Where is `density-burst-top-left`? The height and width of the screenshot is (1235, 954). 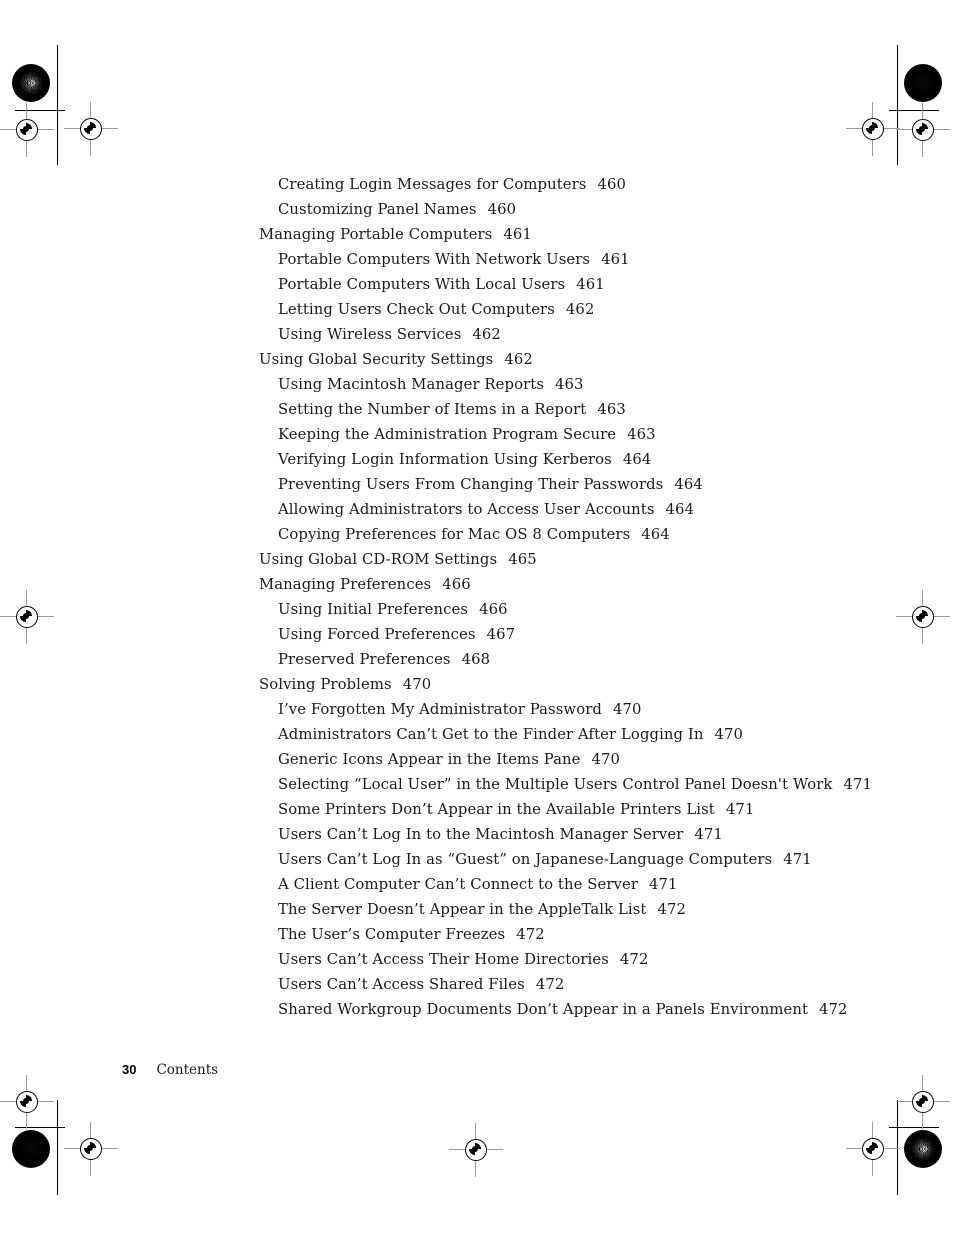
density-burst-top-left is located at coordinates (31, 83).